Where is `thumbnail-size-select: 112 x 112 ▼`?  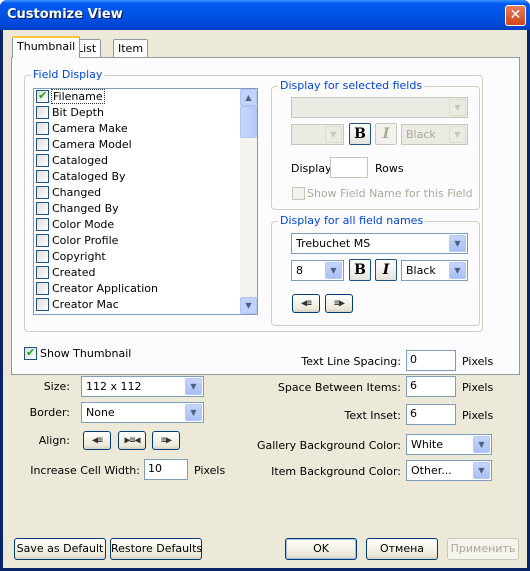 thumbnail-size-select: 112 x 112 ▼ is located at coordinates (142, 386).